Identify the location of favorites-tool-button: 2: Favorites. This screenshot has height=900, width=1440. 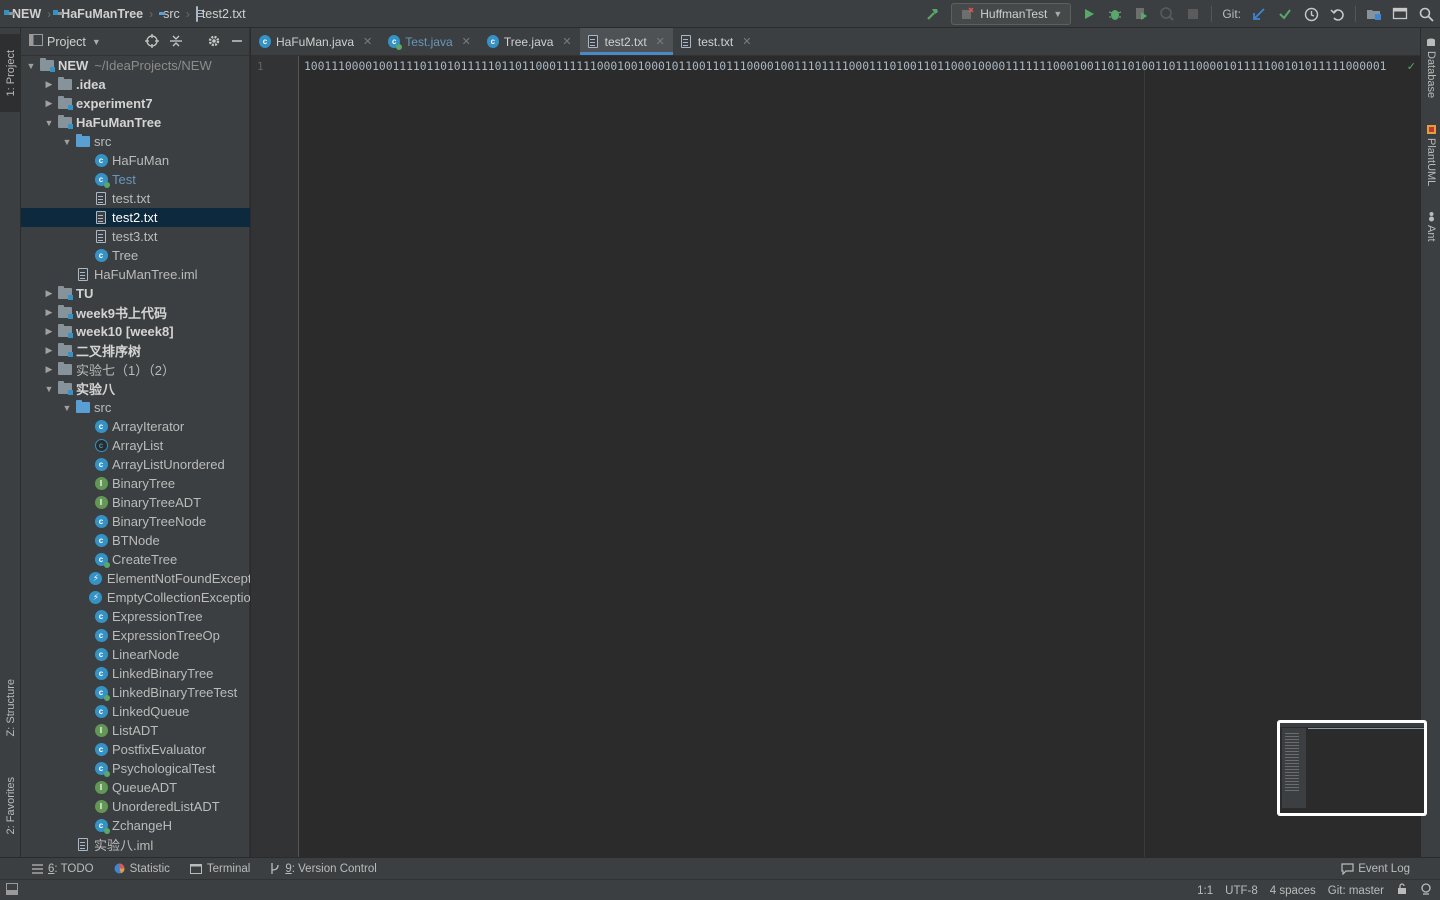
(10, 806).